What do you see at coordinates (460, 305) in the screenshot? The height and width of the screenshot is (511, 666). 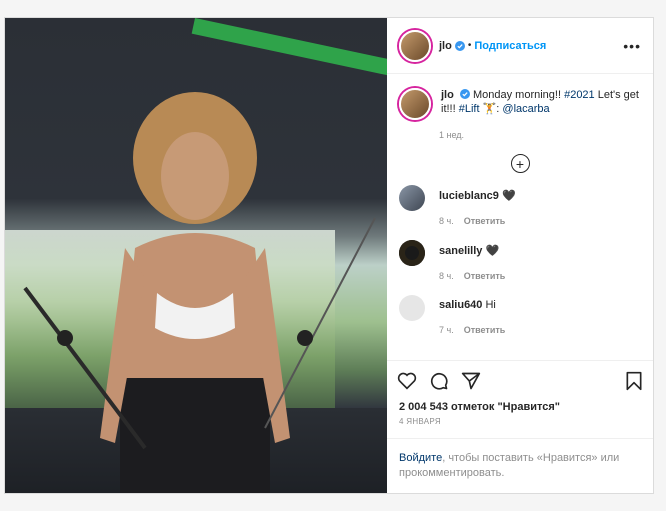 I see `comment-username: saliu640` at bounding box center [460, 305].